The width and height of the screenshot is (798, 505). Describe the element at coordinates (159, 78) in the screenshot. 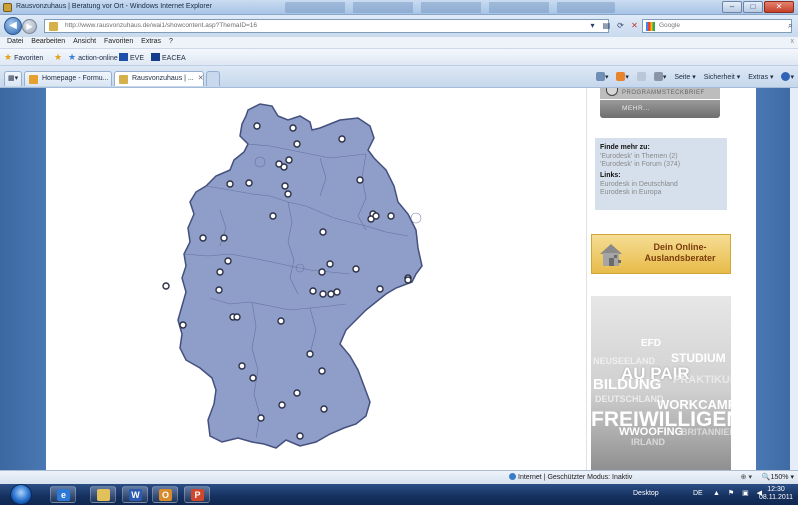

I see `tab-rausvonzuhaus: Rausvonzuhaus | ... ✕` at that location.